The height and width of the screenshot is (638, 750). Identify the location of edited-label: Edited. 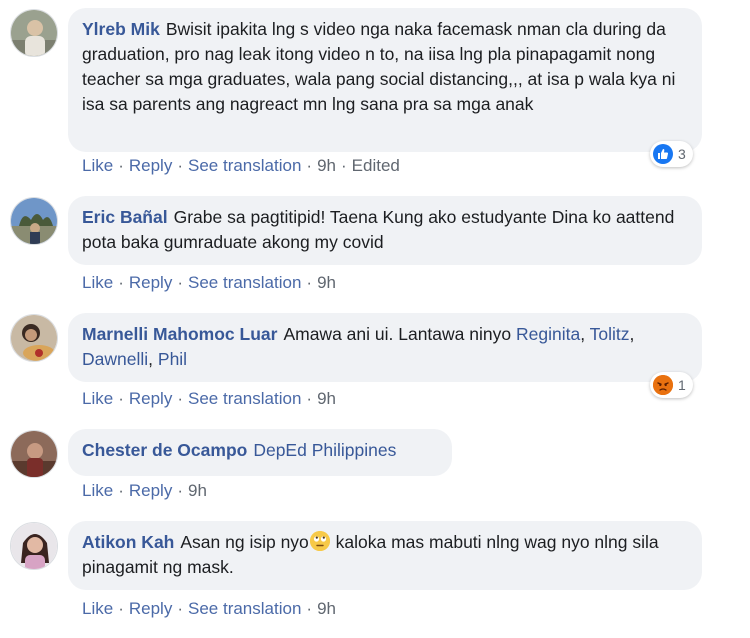
(376, 165).